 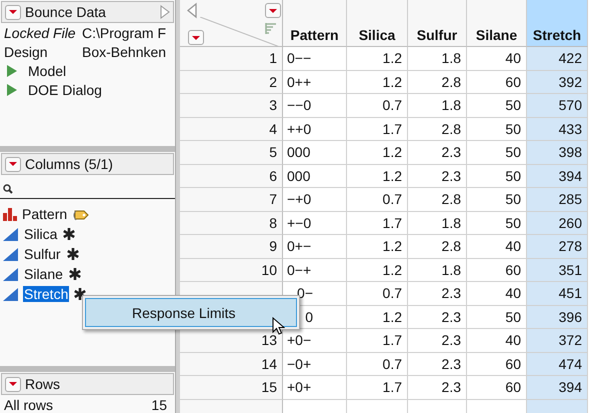 I want to click on table-cell: −−0, so click(x=299, y=105).